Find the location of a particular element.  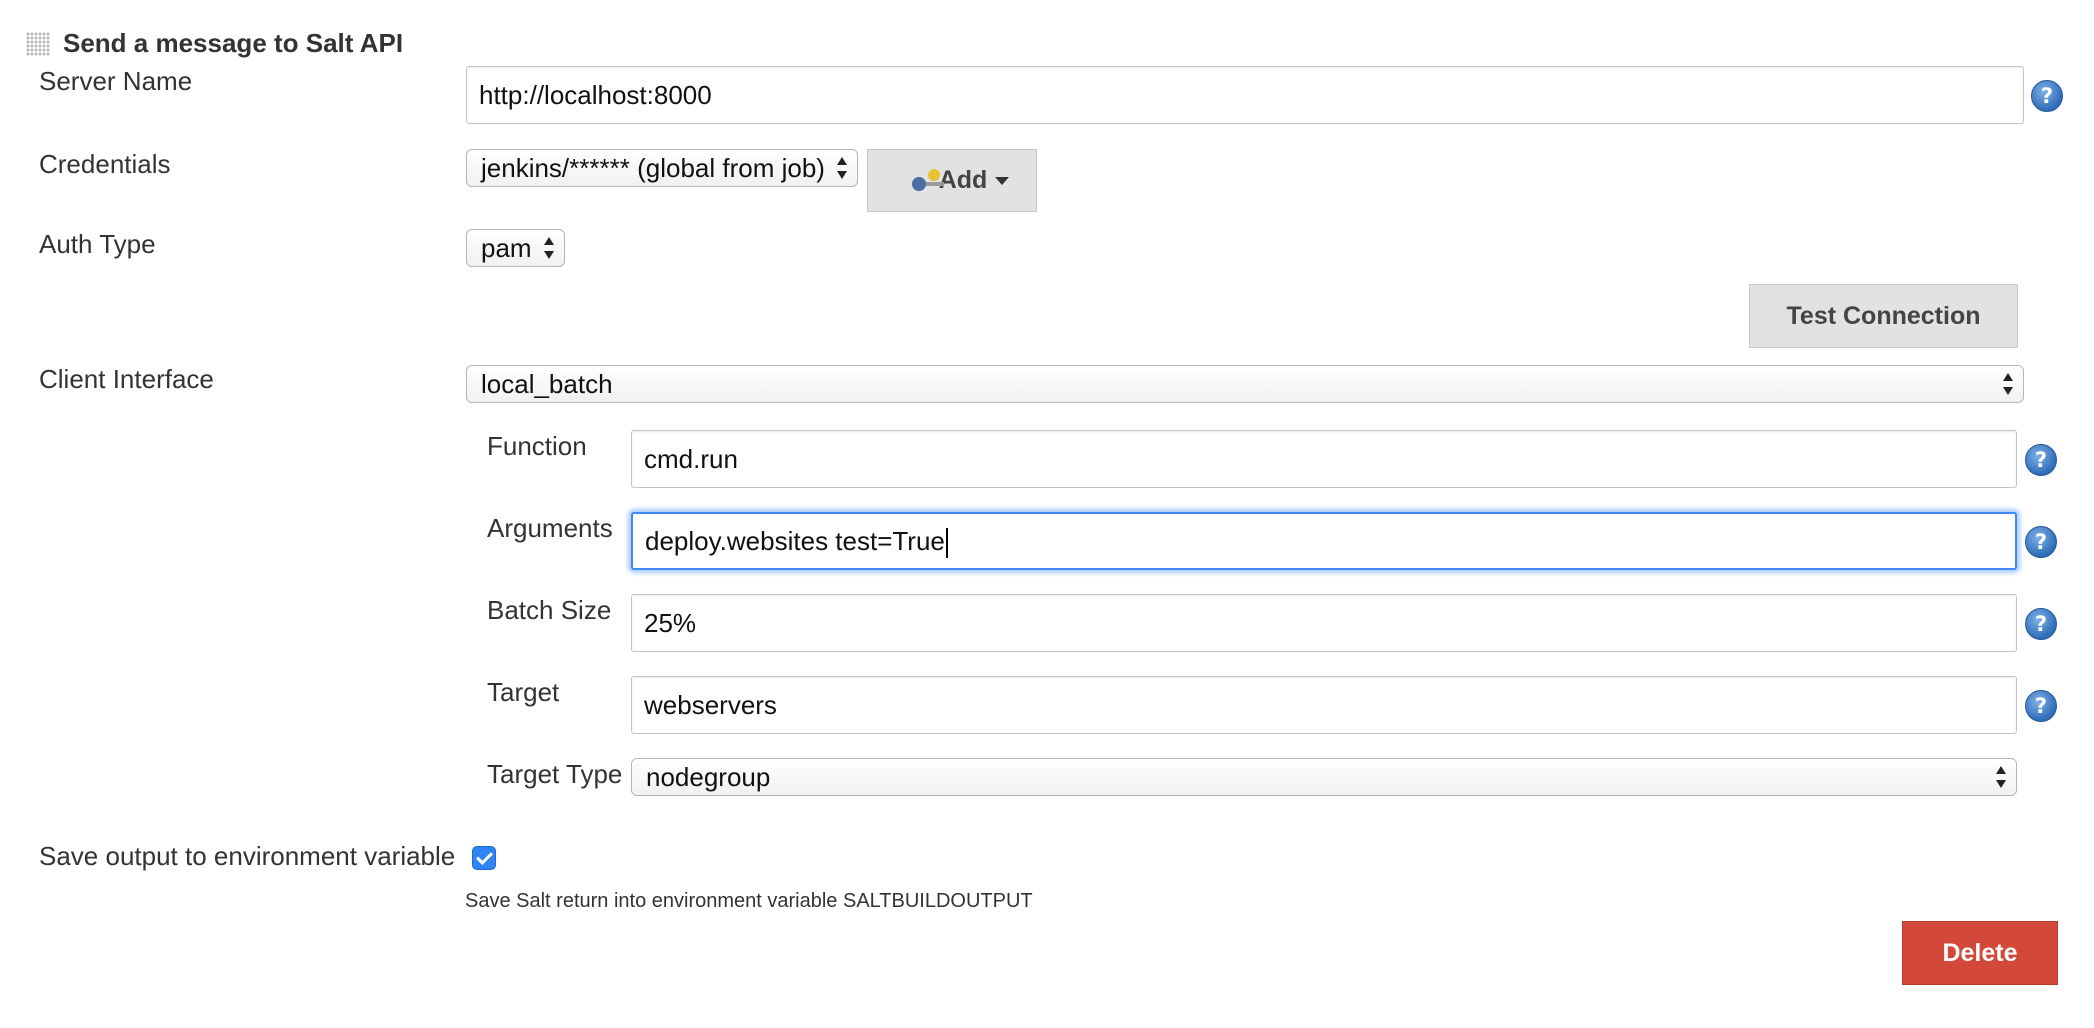

batch-size-label: Batch Size is located at coordinates (549, 610).